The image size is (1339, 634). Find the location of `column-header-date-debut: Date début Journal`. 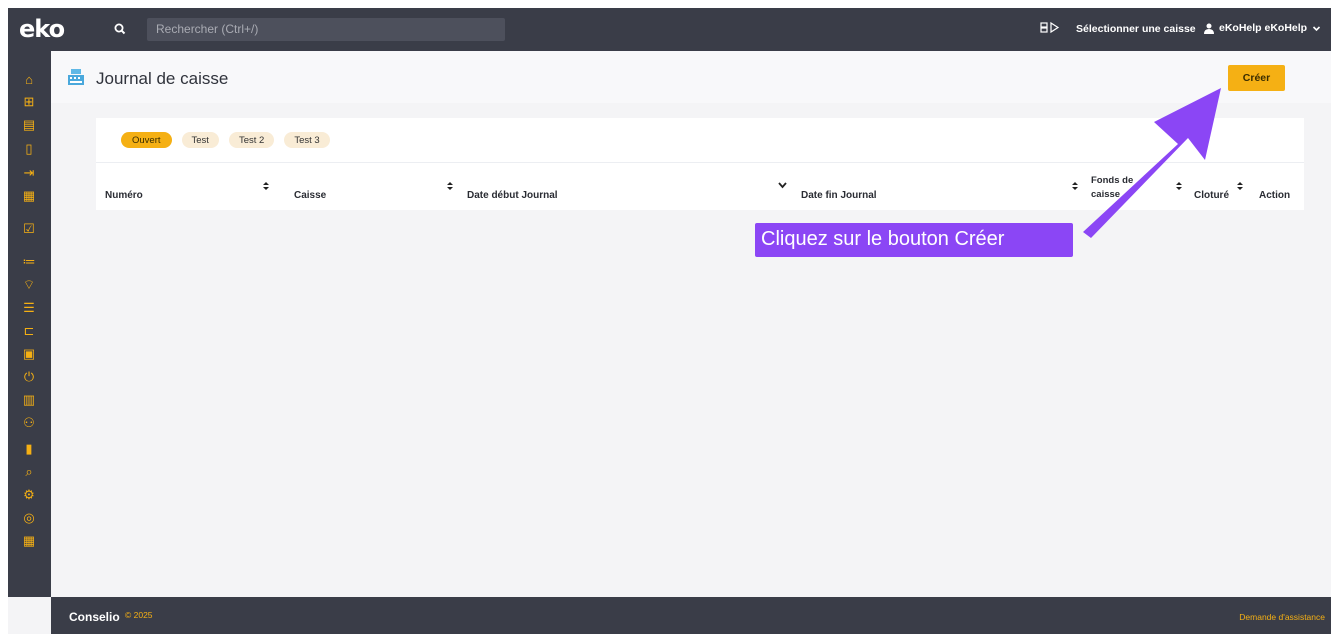

column-header-date-debut: Date début Journal is located at coordinates (512, 195).